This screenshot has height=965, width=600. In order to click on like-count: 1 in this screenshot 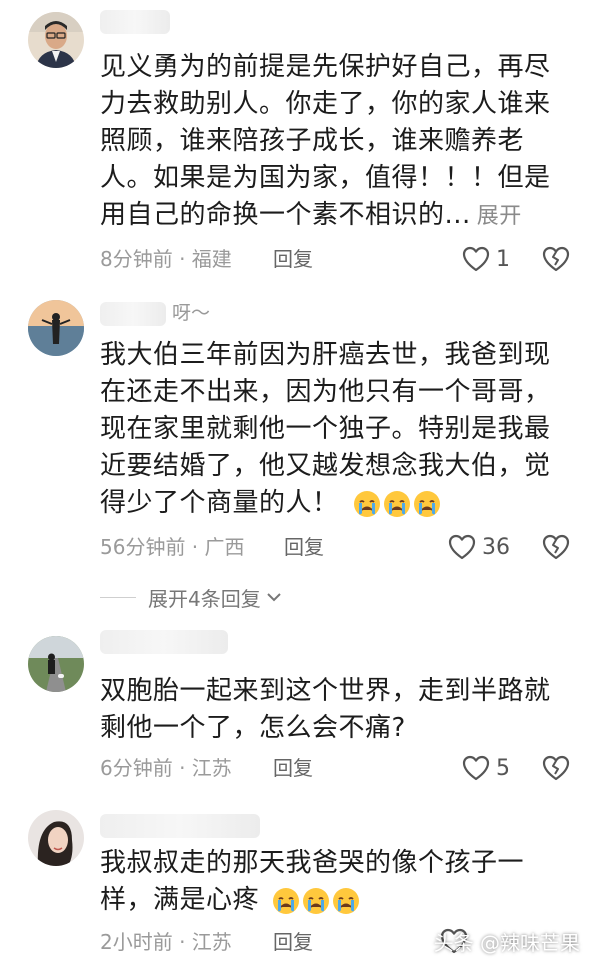, I will do `click(503, 259)`.